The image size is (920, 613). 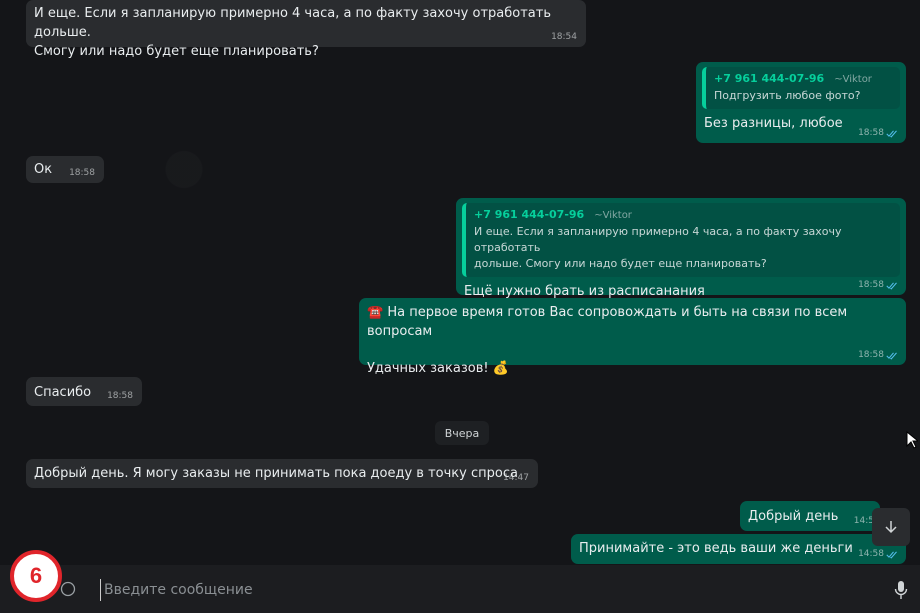 I want to click on message-outgoing: Добрый день 14:5, so click(x=810, y=516).